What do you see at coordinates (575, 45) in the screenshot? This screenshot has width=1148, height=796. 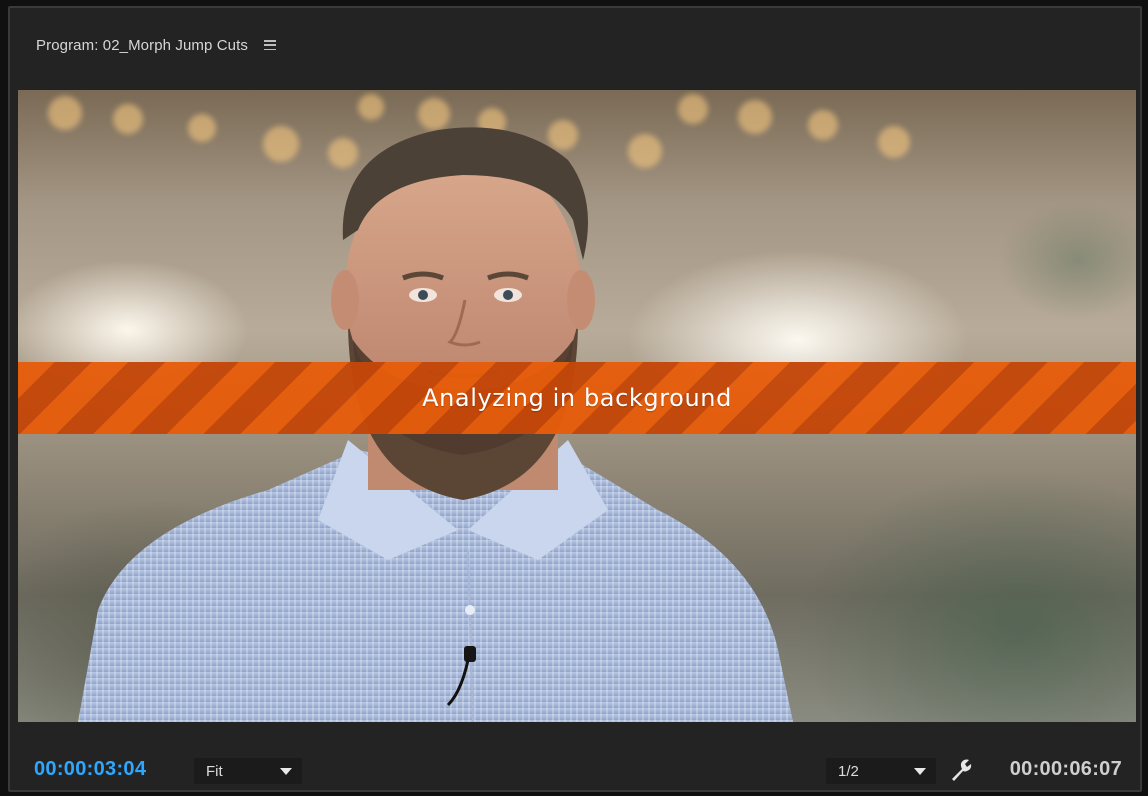 I see `panel-header: Program: 02_Morph Jump Cuts` at bounding box center [575, 45].